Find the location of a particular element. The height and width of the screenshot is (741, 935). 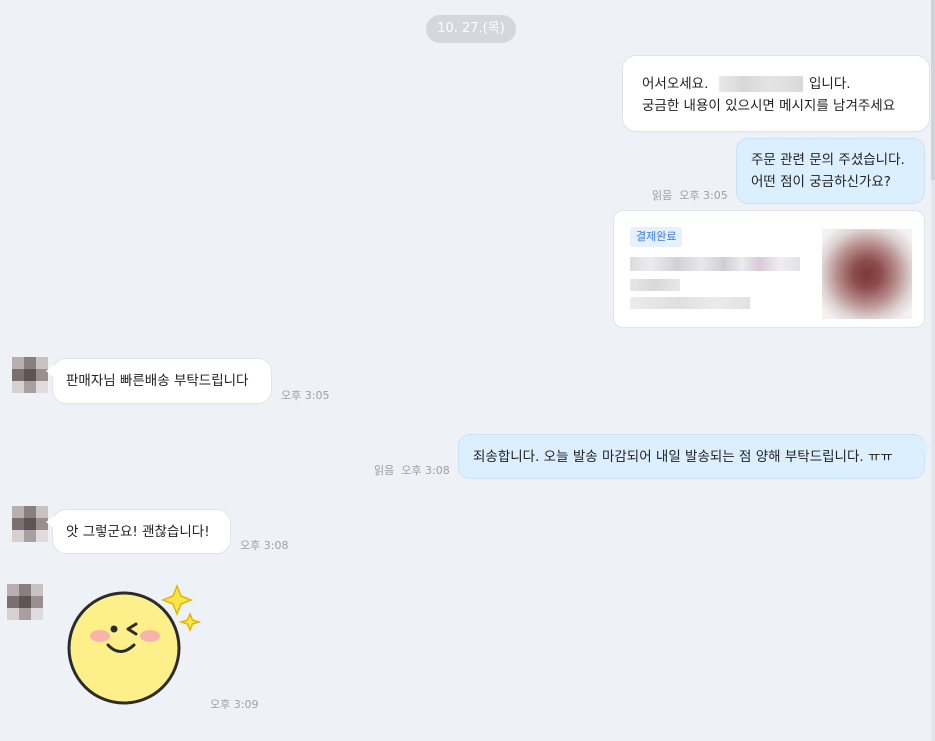

customer-message-2-time: 오후 3:08 is located at coordinates (264, 545).